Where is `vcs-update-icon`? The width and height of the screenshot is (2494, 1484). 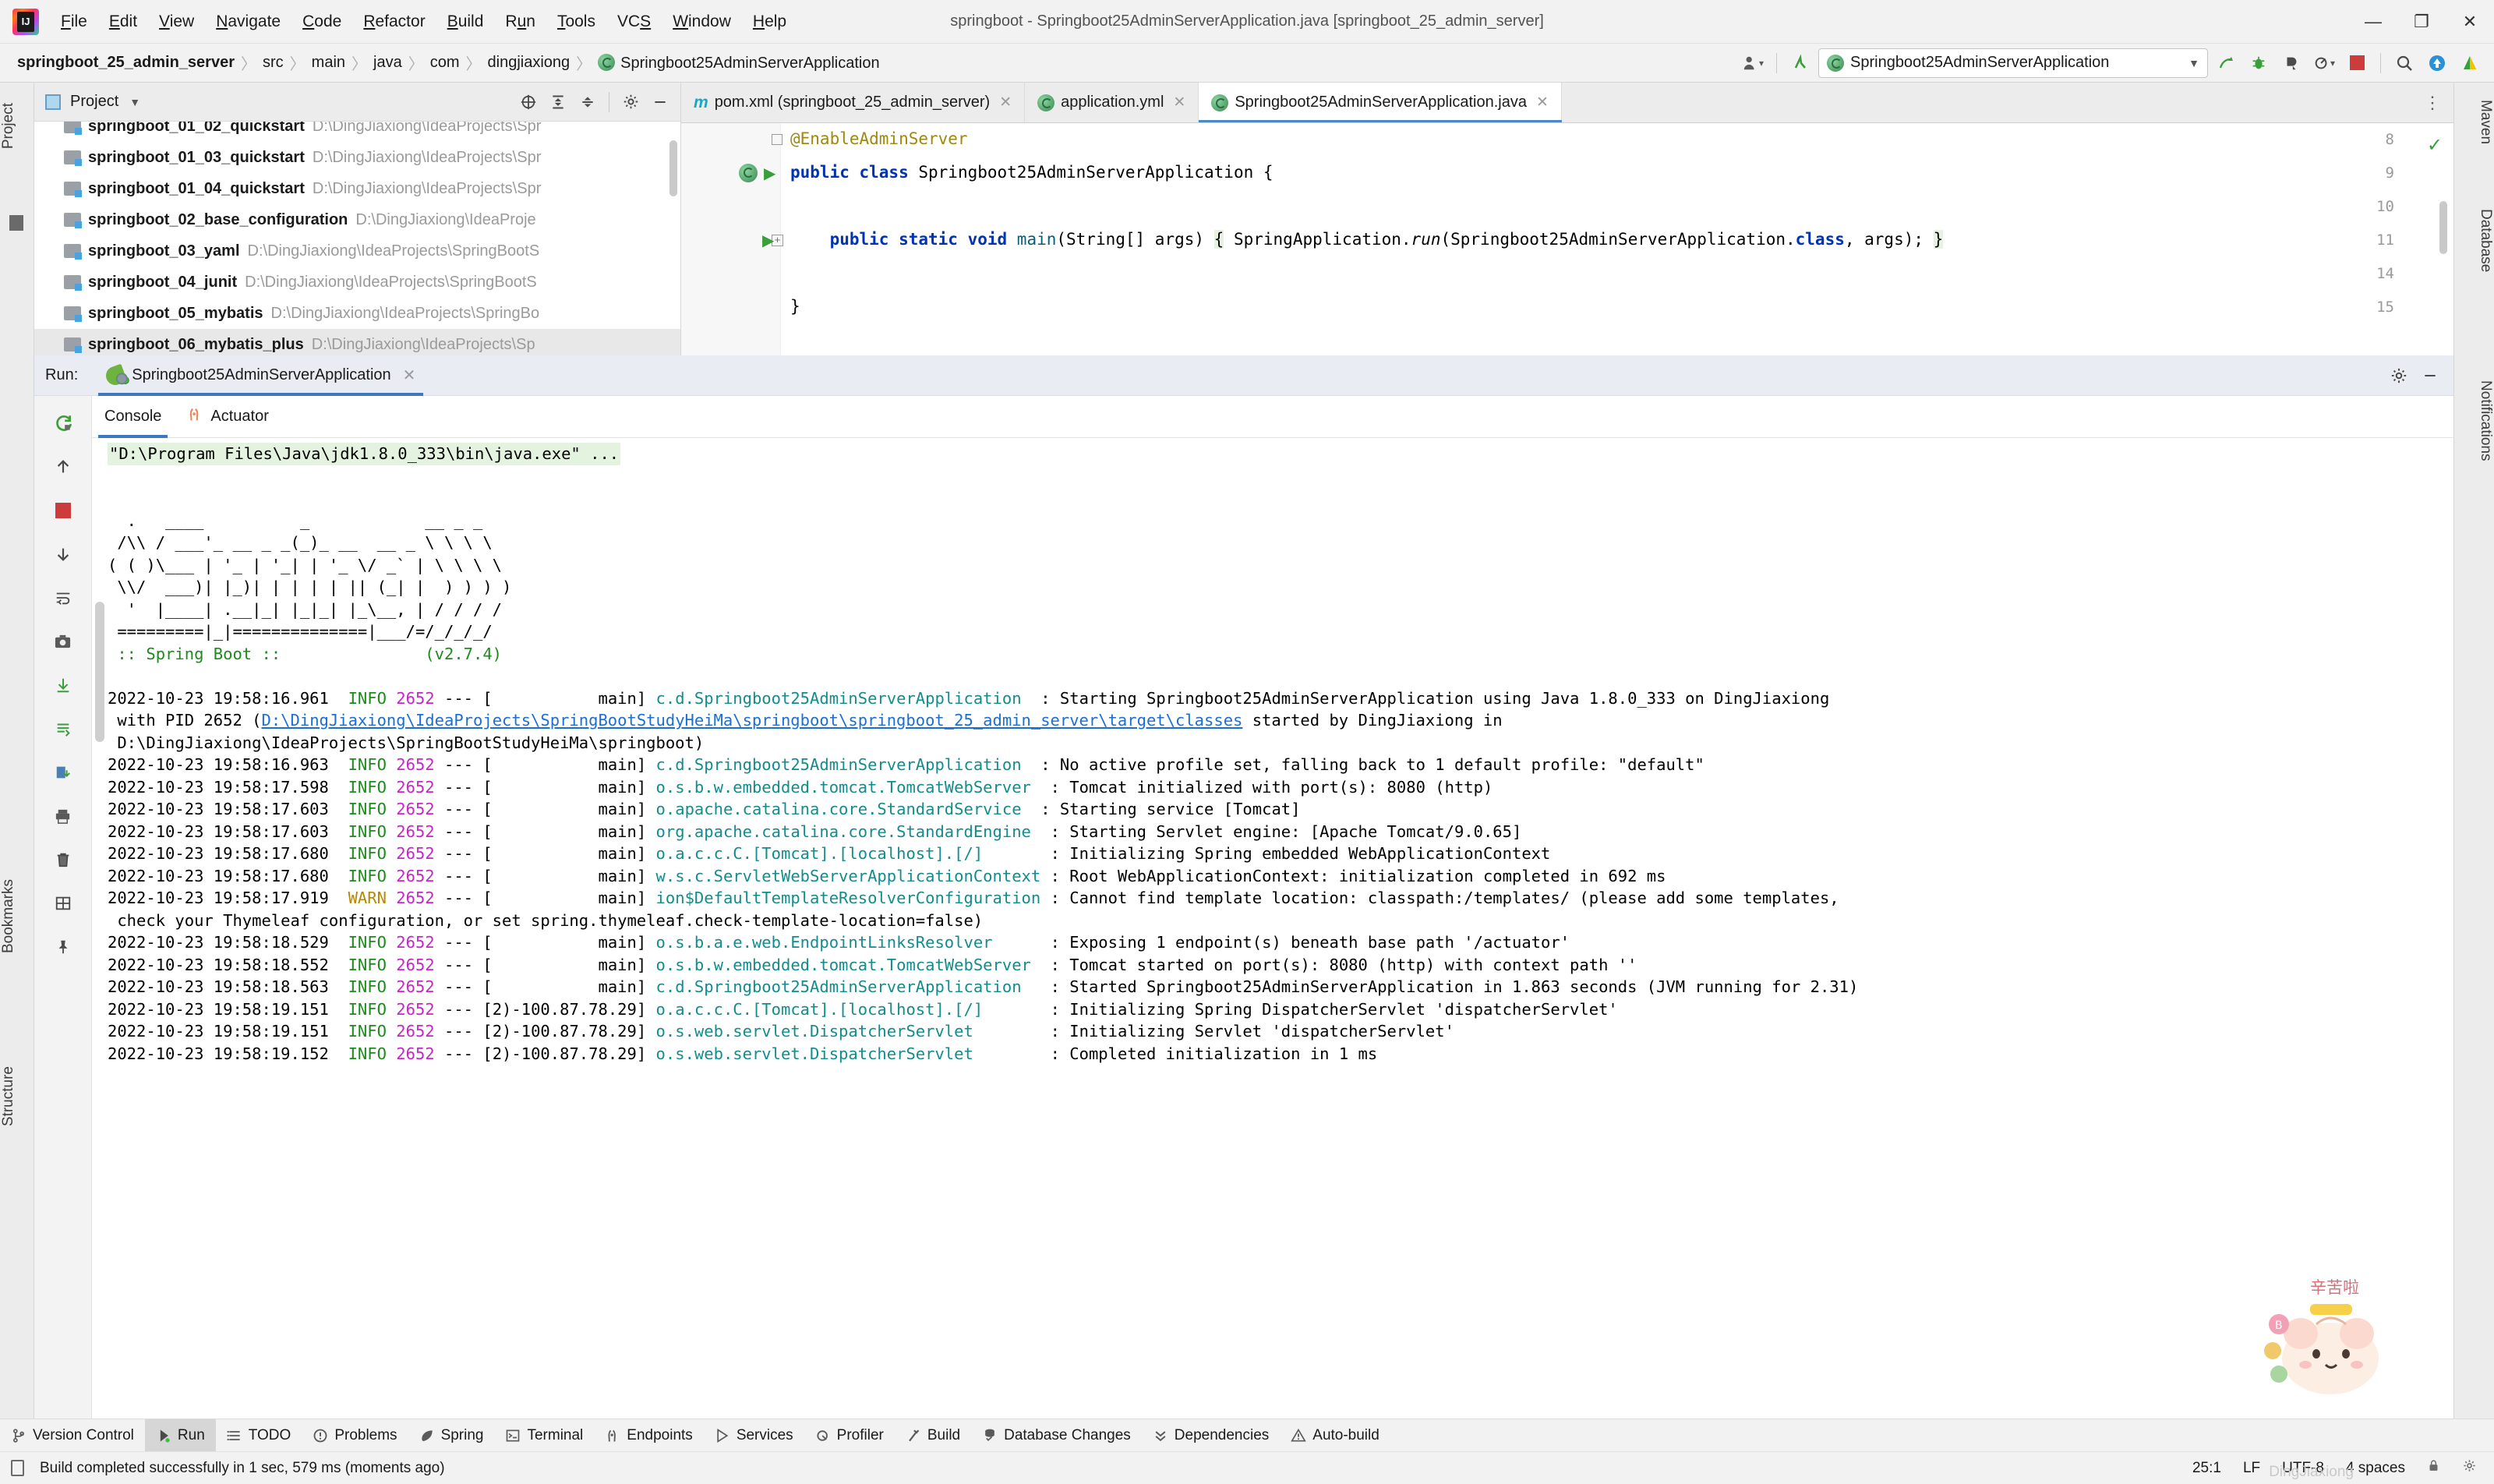
vcs-update-icon is located at coordinates (1800, 63).